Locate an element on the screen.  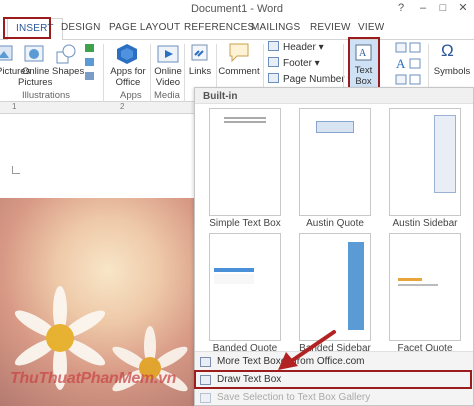
header-button: Header ▾ is located at coordinates (296, 48).